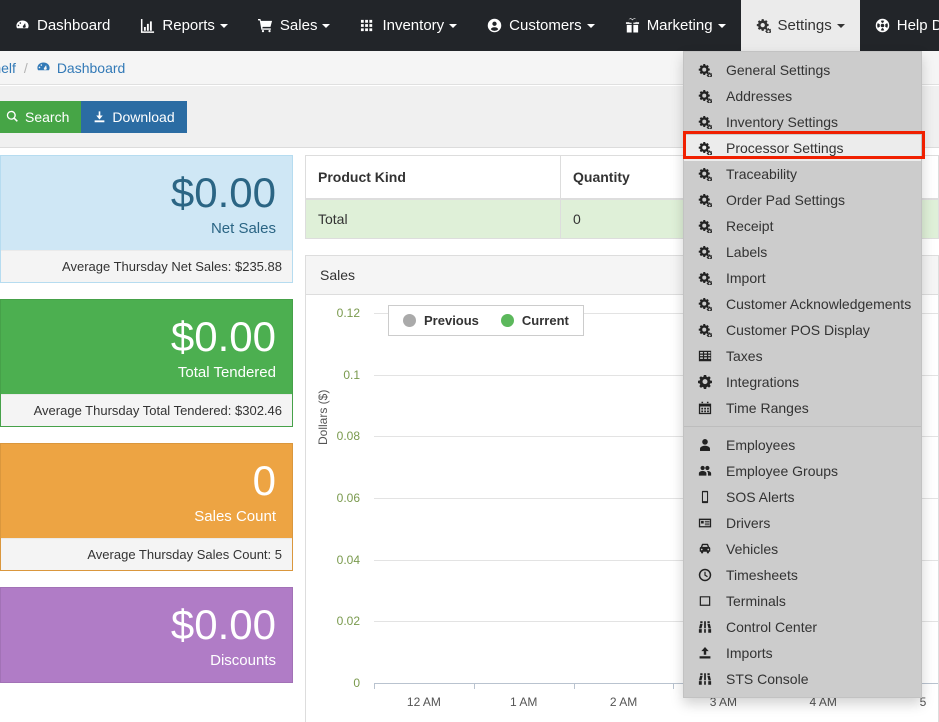 The height and width of the screenshot is (722, 939). I want to click on menu-item-traceability: Traceability, so click(802, 174).